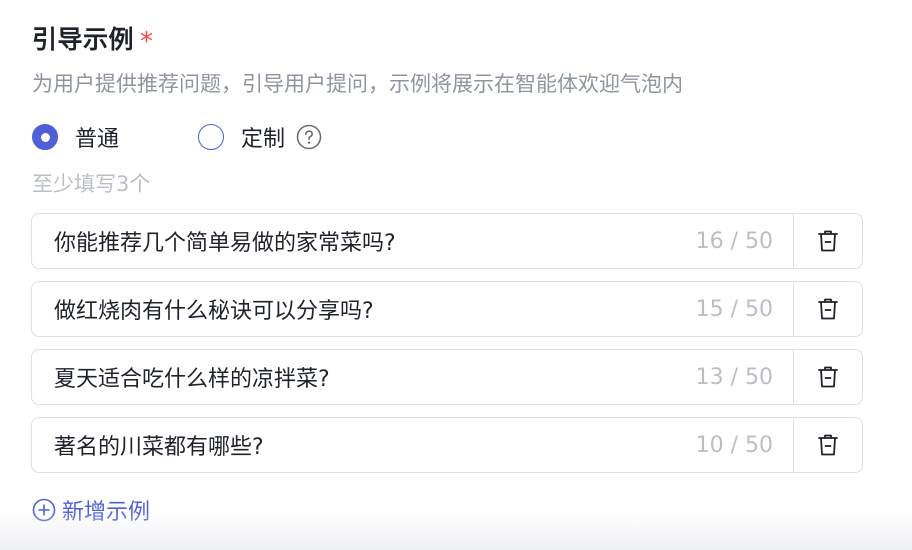 The image size is (912, 550). What do you see at coordinates (357, 84) in the screenshot?
I see `section-description: 为用户提供推荐问题，引导用户提问，示例将展示在智能体欢迎气泡内` at bounding box center [357, 84].